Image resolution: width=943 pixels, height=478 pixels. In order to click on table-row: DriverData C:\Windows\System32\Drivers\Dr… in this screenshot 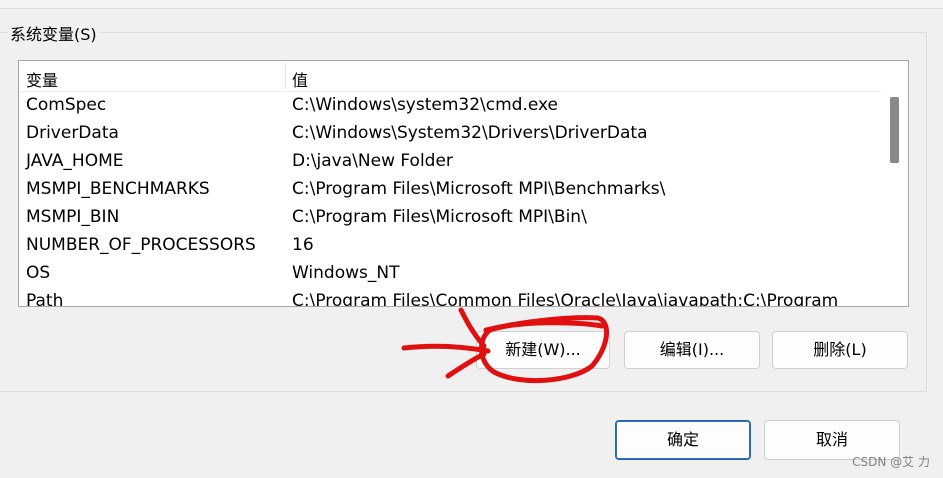, I will do `click(450, 134)`.